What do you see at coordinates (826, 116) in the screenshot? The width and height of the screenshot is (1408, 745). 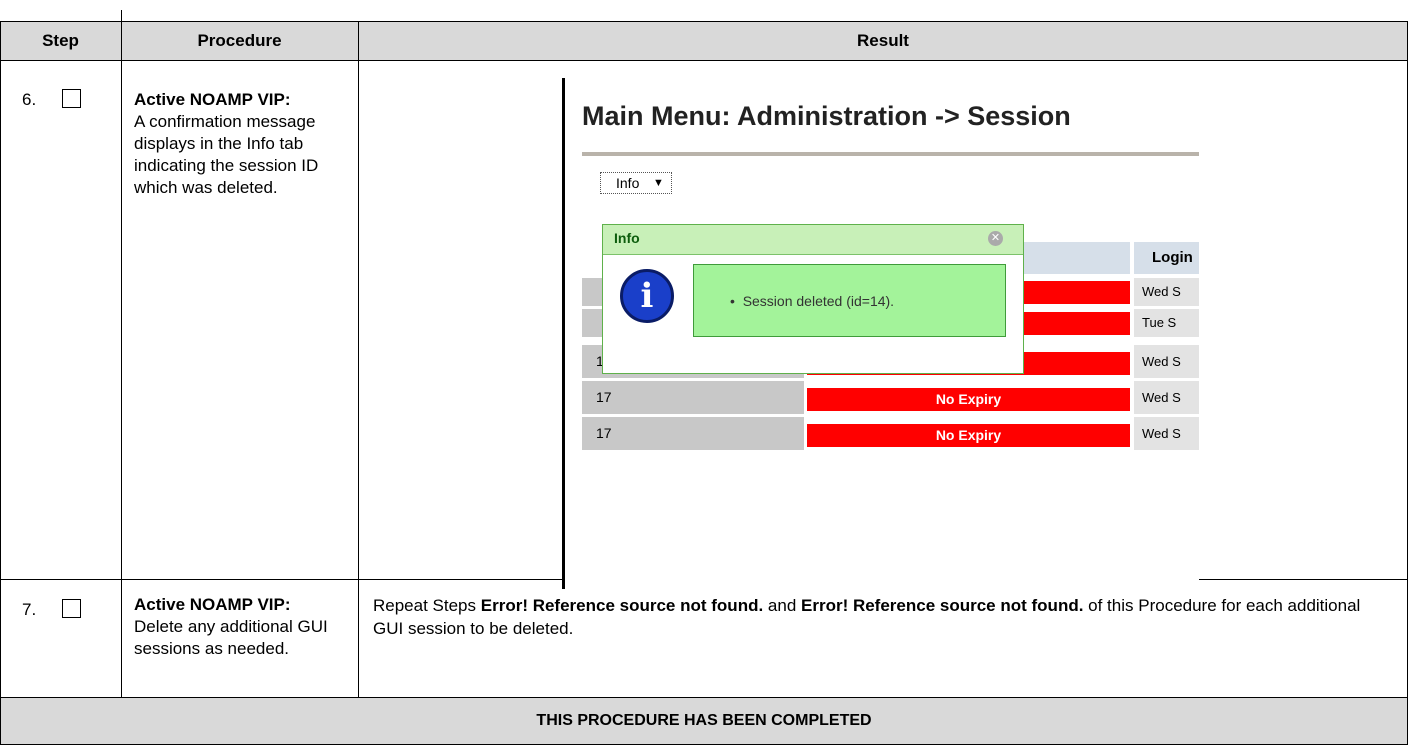 I see `screenshot-title: Main Menu: Administration -> Session` at bounding box center [826, 116].